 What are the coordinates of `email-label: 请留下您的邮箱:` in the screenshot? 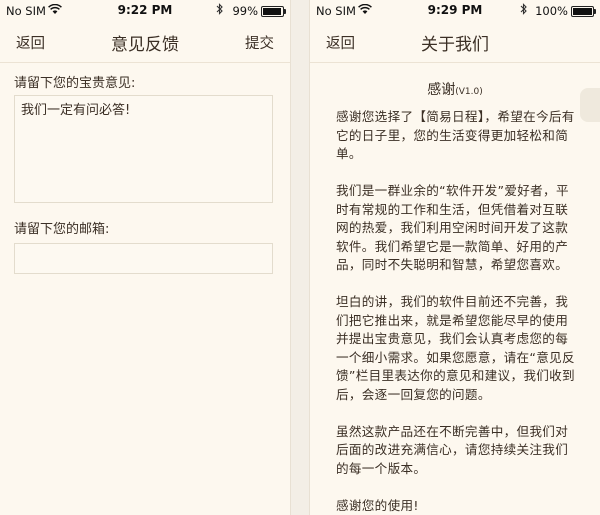 It's located at (62, 229).